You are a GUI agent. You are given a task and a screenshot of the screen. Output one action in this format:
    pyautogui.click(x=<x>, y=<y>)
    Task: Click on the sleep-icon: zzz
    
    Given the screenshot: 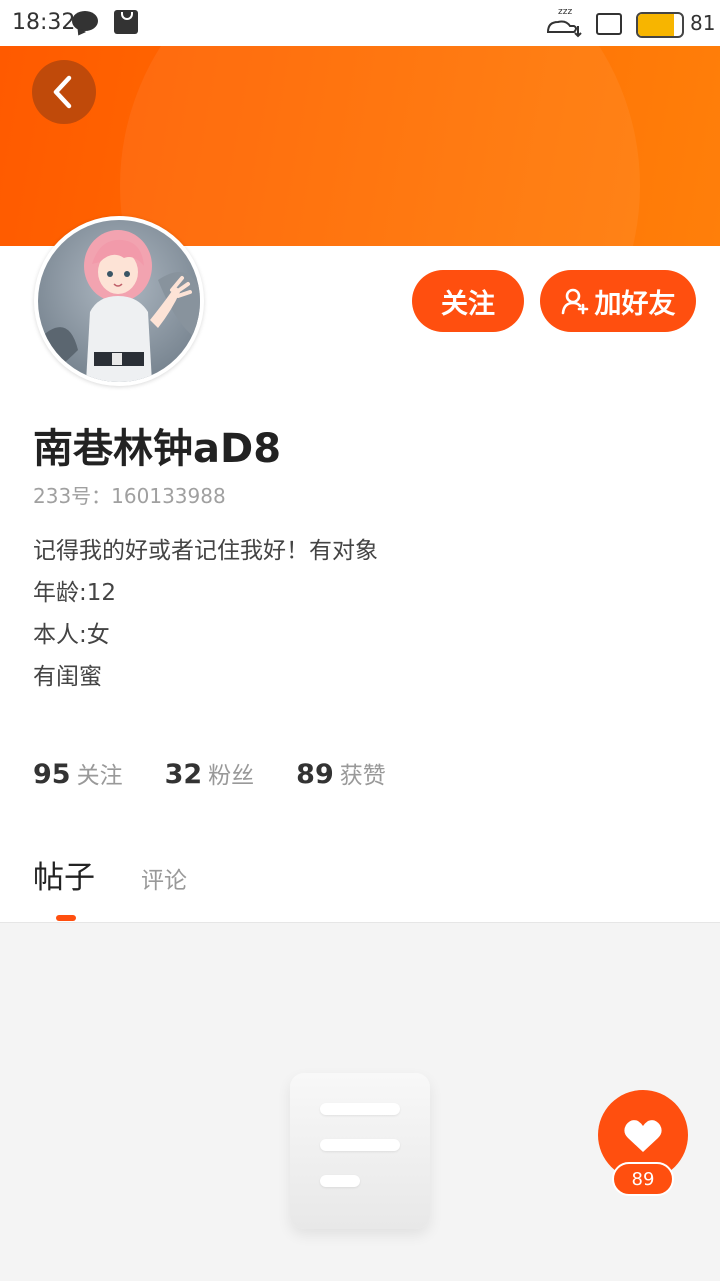 What is the action you would take?
    pyautogui.click(x=564, y=22)
    